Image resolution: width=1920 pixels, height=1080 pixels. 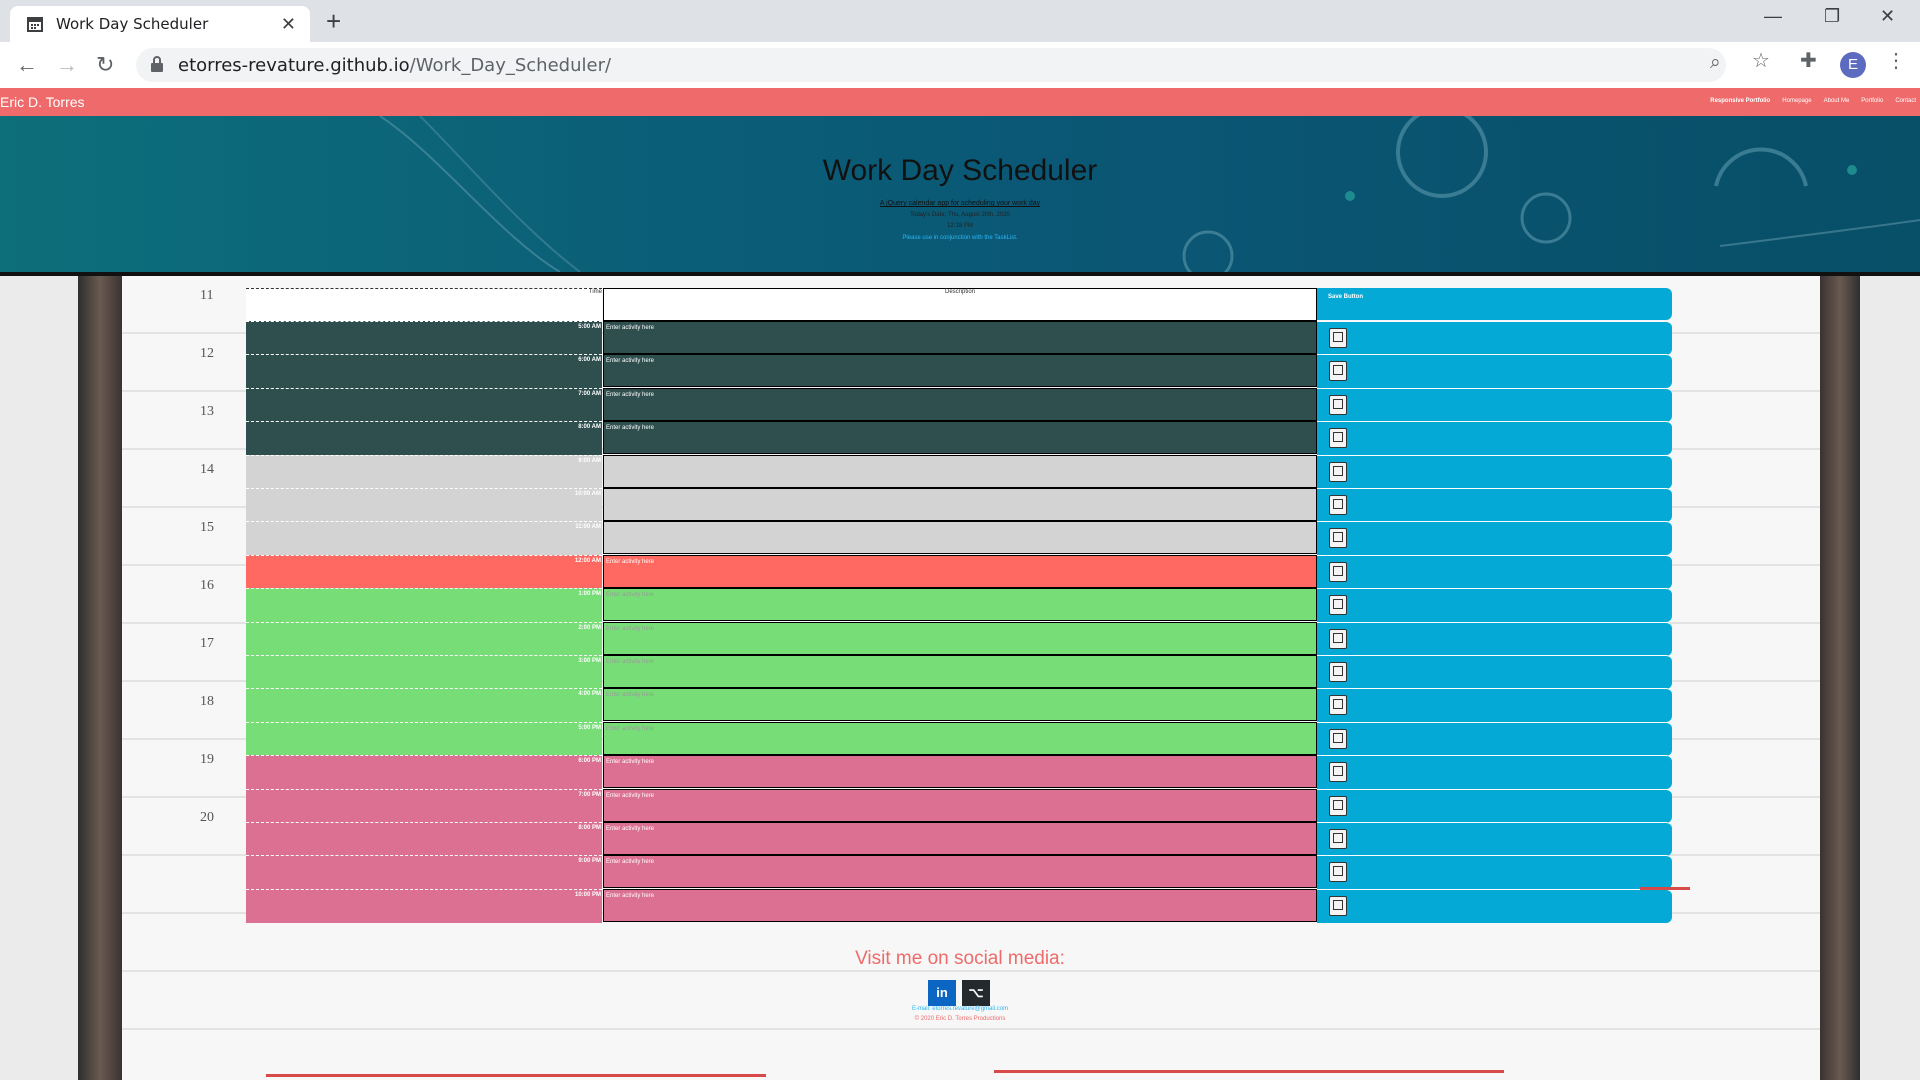 What do you see at coordinates (105, 65) in the screenshot?
I see `reload-icon: ↻` at bounding box center [105, 65].